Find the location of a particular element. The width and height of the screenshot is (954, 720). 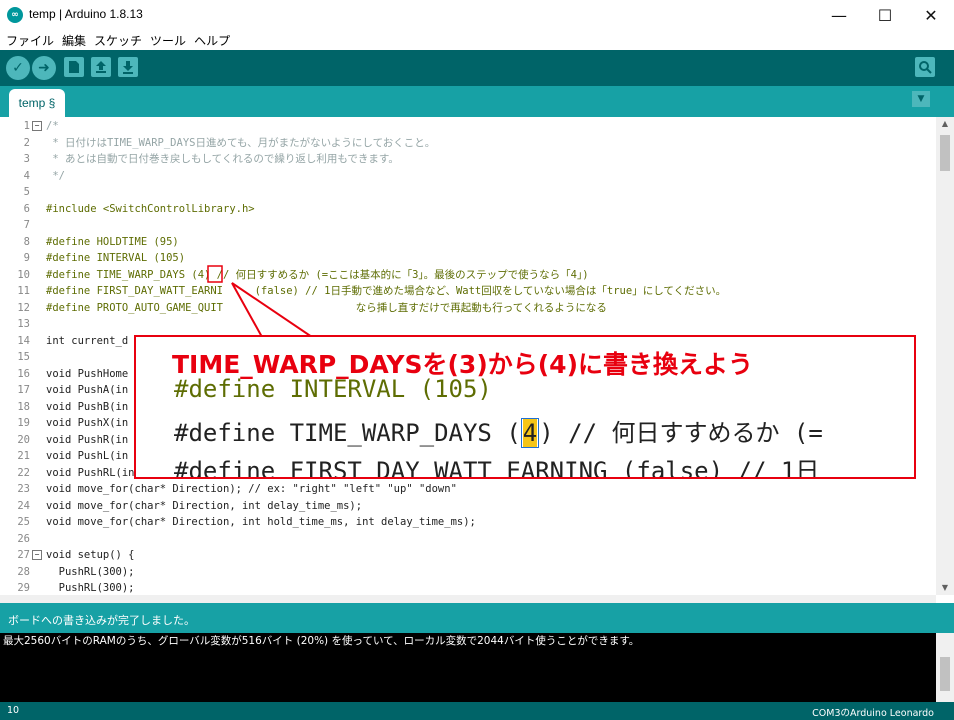

line-number: 25 is located at coordinates (23, 522).